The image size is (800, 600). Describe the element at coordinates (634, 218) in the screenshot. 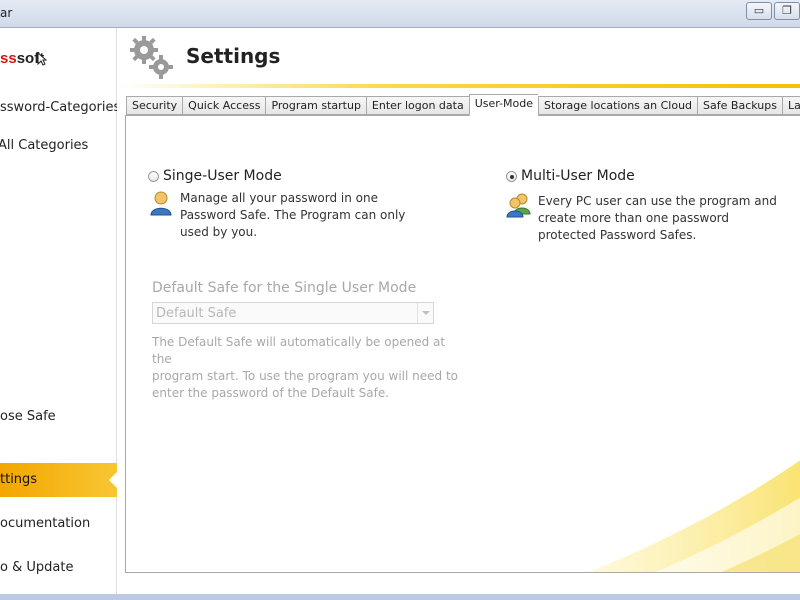

I see `desc-line: create more than one password` at that location.